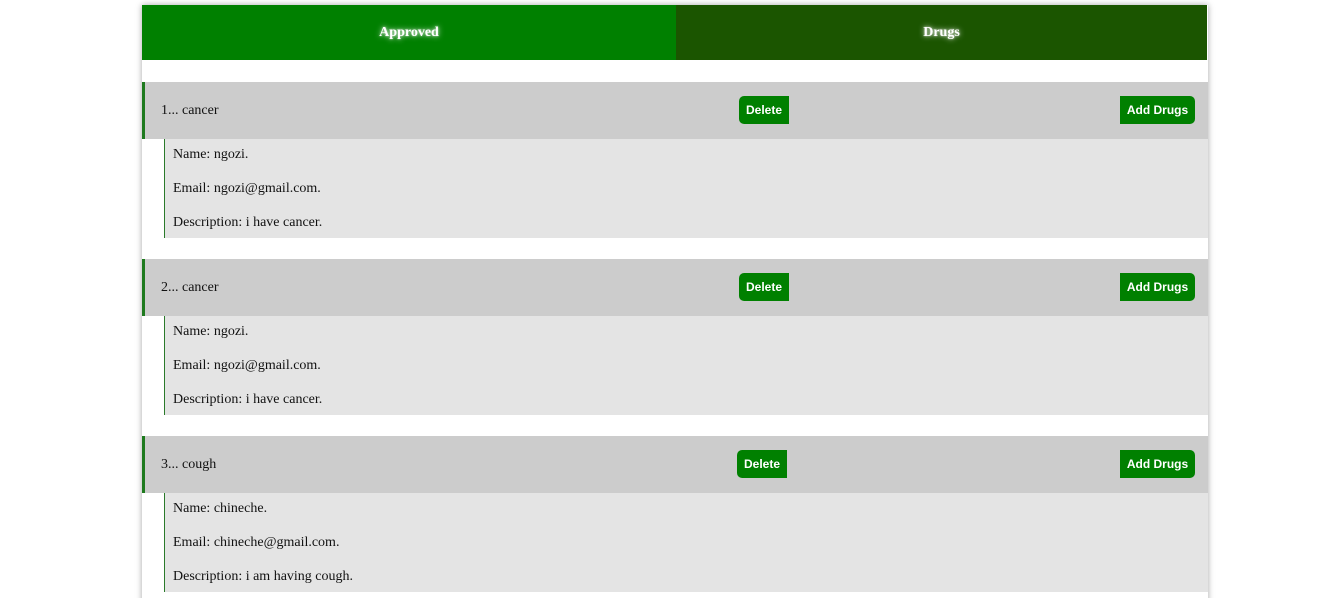  What do you see at coordinates (675, 110) in the screenshot?
I see `entry-header: 1... cancer Delete Add Drugs` at bounding box center [675, 110].